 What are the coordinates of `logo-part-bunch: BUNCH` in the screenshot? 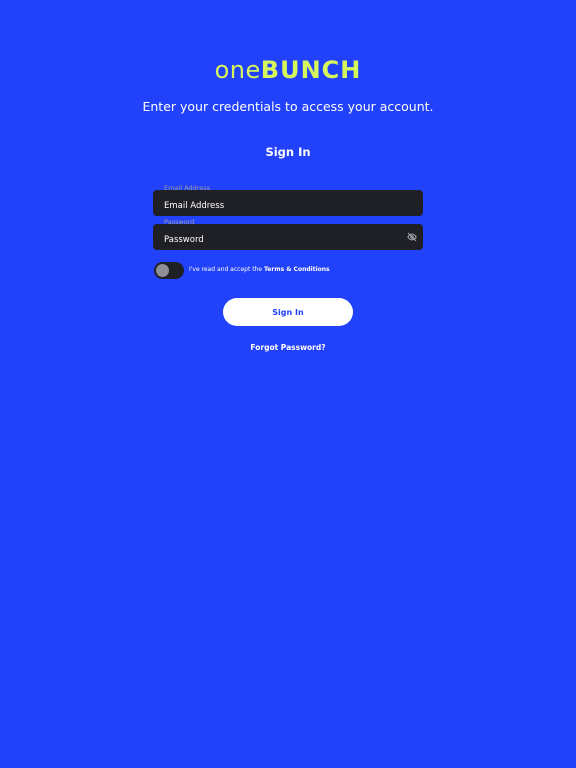 It's located at (311, 70).